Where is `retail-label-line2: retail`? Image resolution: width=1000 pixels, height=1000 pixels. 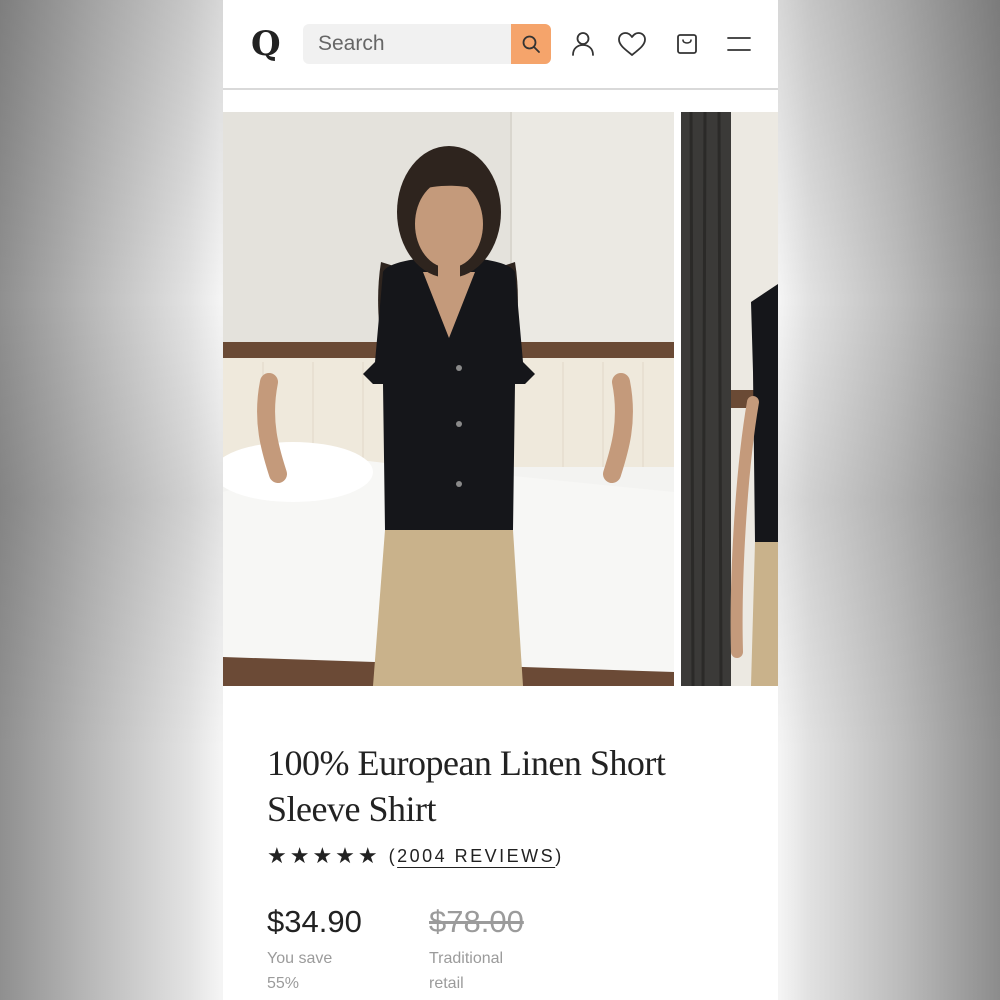 retail-label-line2: retail is located at coordinates (446, 983).